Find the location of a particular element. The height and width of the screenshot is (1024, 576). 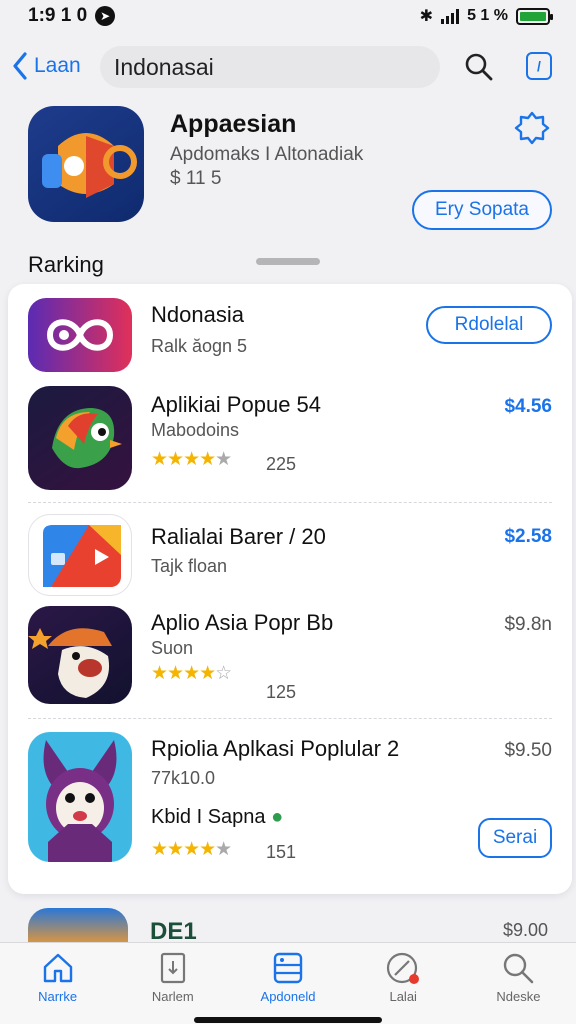

tab-apps: Apdoneld is located at coordinates (287, 983).